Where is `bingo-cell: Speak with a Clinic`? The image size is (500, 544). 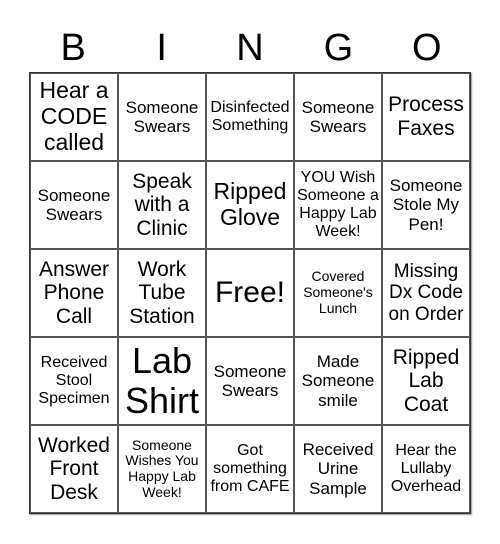
bingo-cell: Speak with a Clinic is located at coordinates (162, 205).